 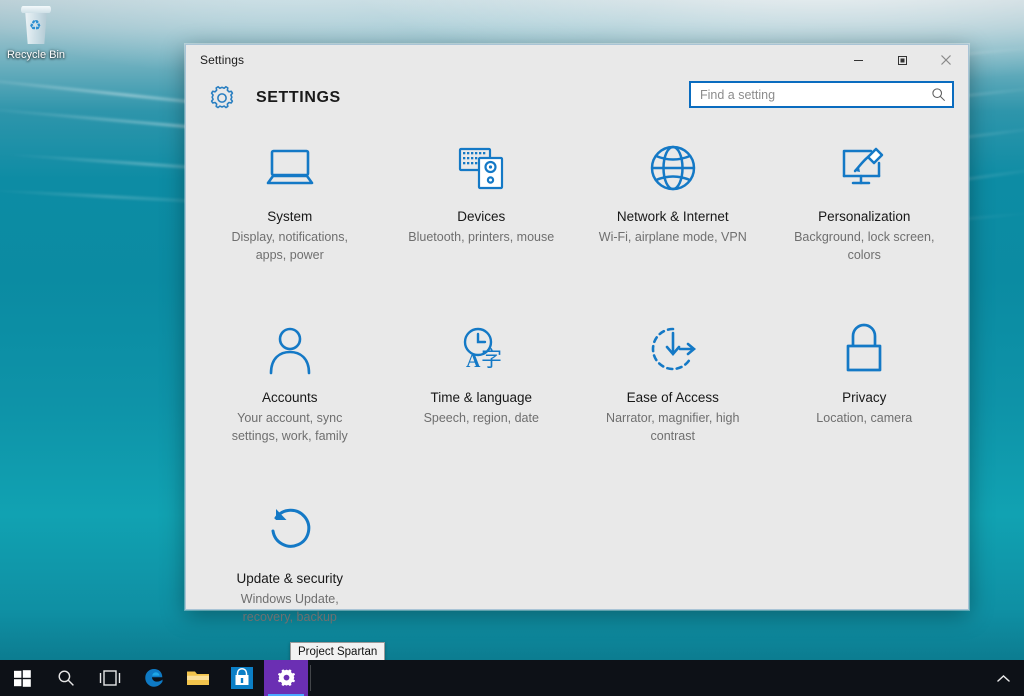 What do you see at coordinates (512, 678) in the screenshot?
I see `taskbar` at bounding box center [512, 678].